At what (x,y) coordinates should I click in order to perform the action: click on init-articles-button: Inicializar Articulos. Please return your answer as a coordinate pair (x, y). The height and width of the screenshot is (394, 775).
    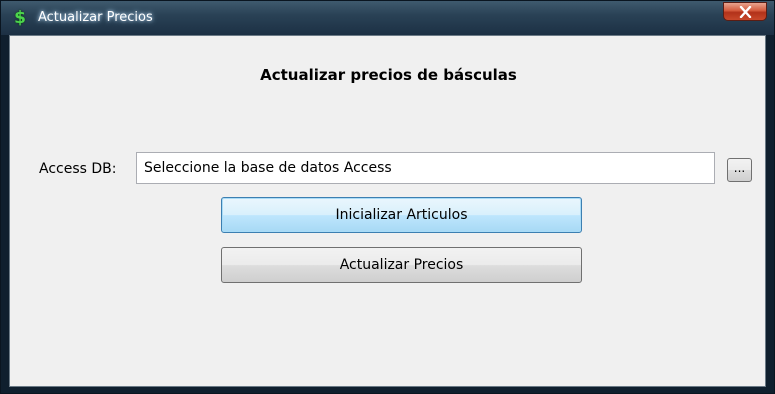
    Looking at the image, I should click on (401, 215).